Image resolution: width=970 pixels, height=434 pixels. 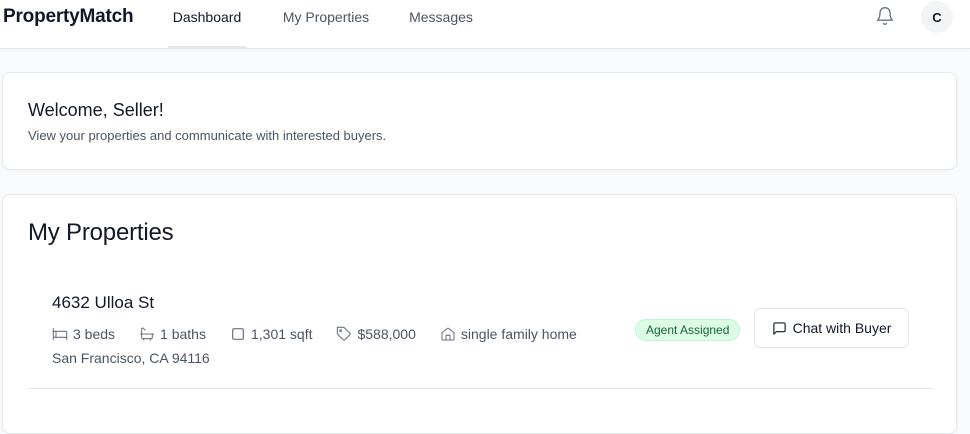 What do you see at coordinates (183, 334) in the screenshot?
I see `baths-value: 1 baths` at bounding box center [183, 334].